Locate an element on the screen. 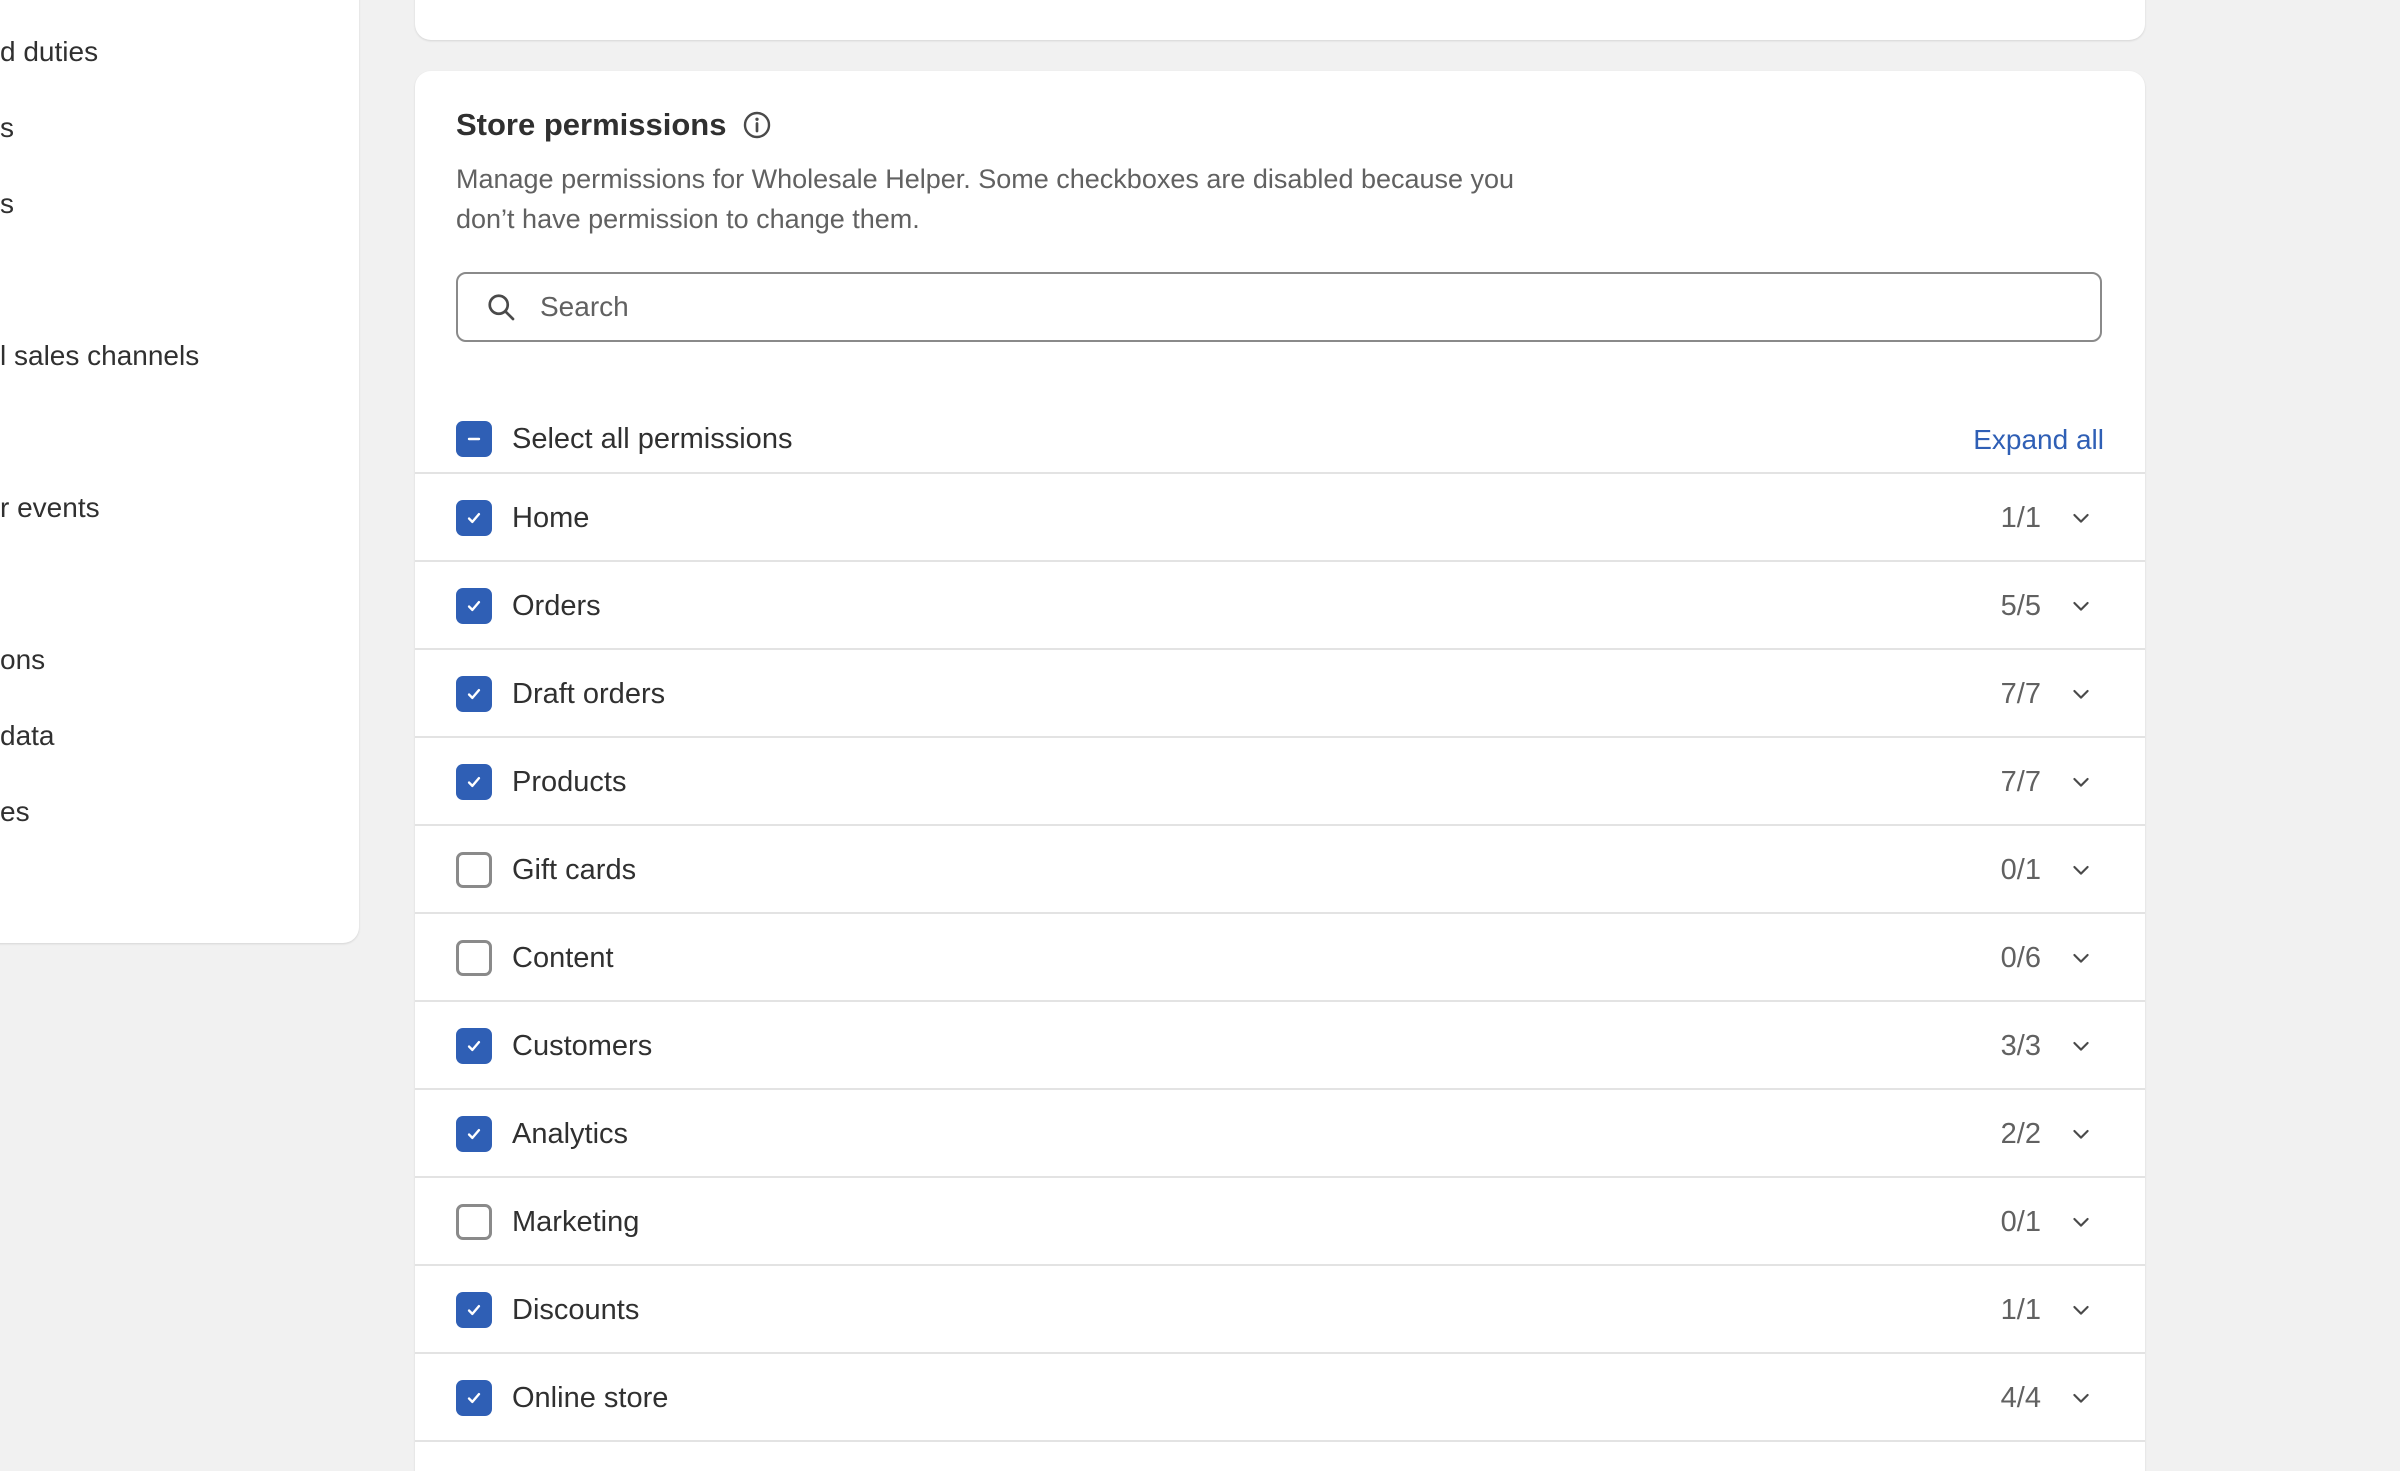  sidebar-item: l sales channels is located at coordinates (99, 356).